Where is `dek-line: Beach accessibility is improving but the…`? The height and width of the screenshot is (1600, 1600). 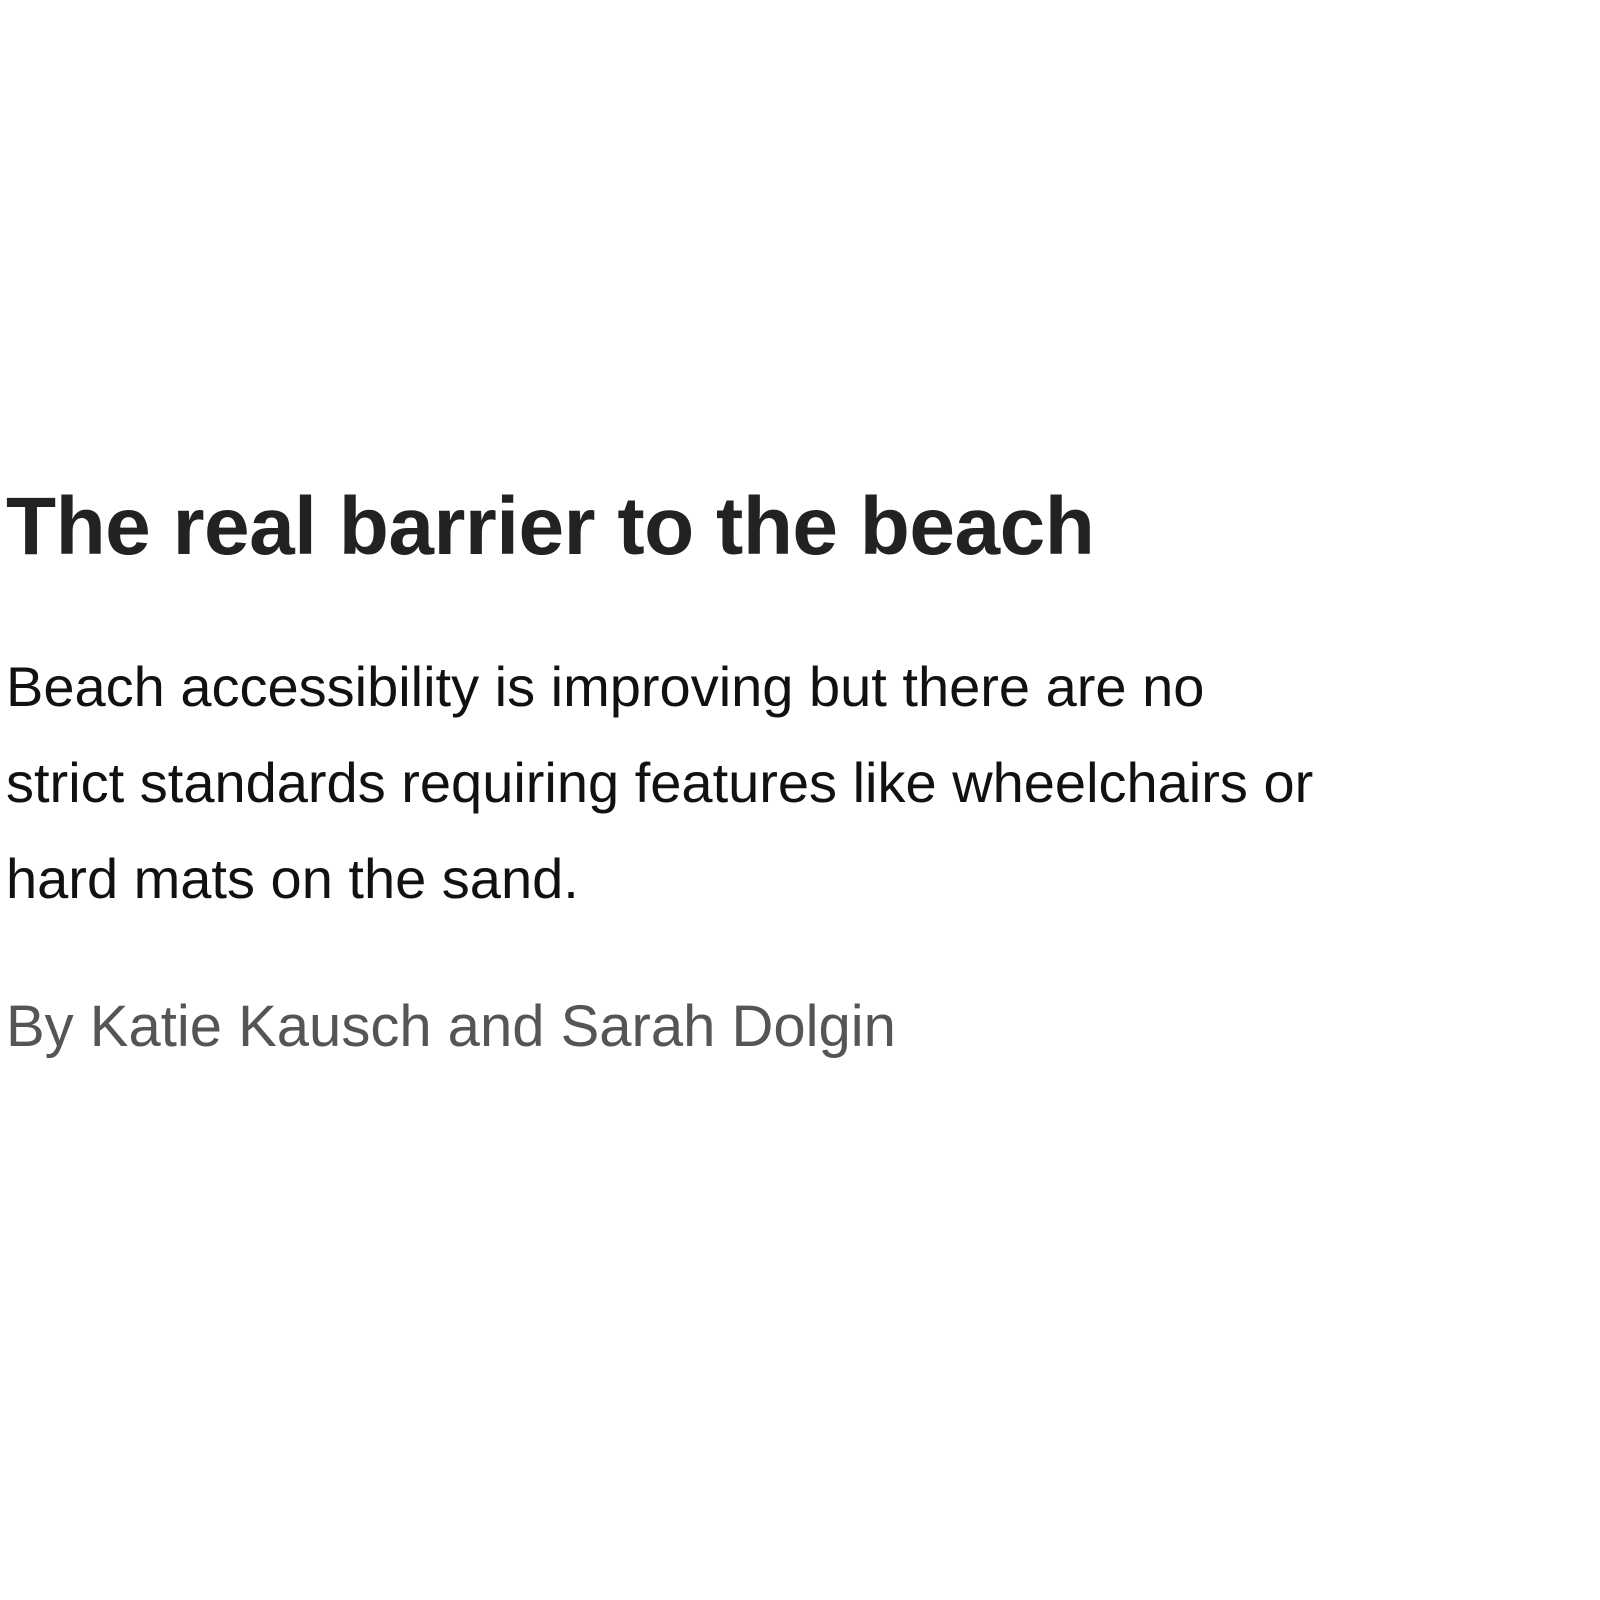 dek-line: Beach accessibility is improving but the… is located at coordinates (605, 686).